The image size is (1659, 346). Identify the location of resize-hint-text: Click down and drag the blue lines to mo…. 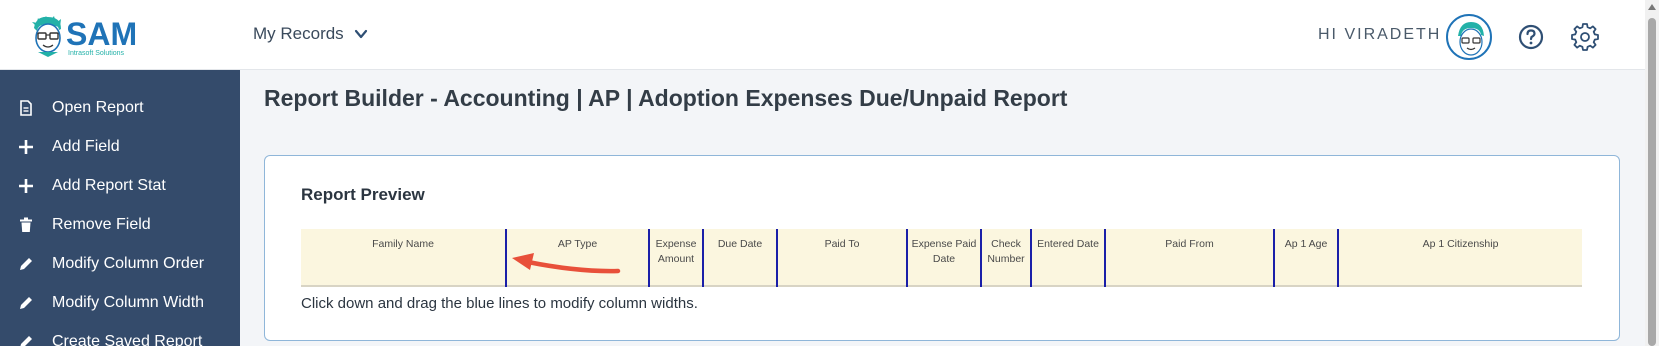
(499, 303).